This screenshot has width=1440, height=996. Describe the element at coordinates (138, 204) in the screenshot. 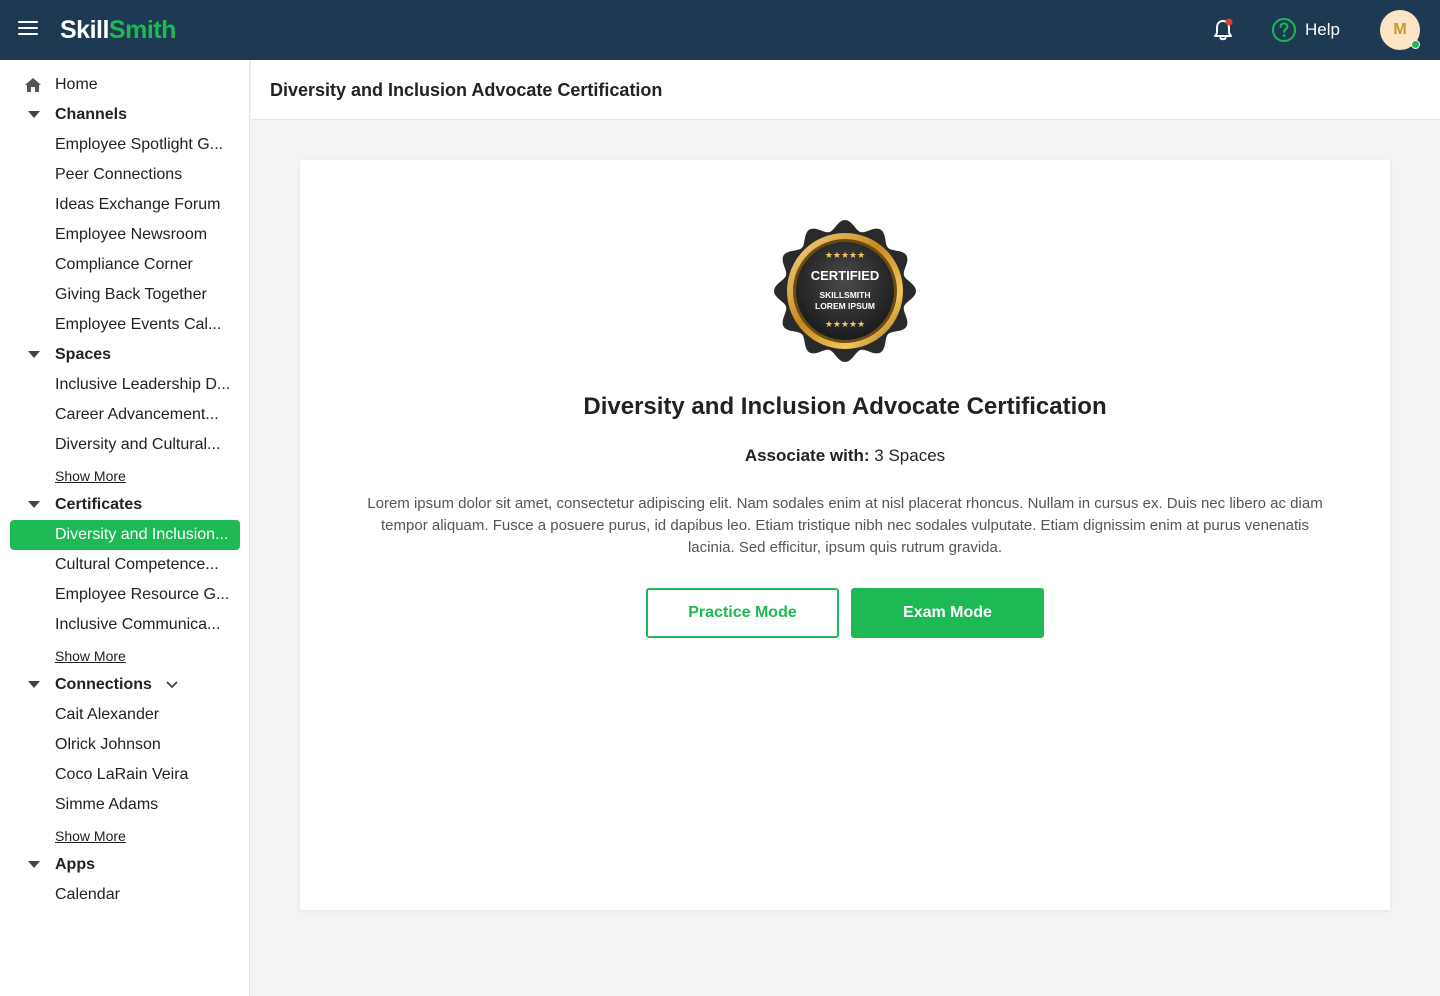

I see `sidebar-item-label: Ideas Exchange Forum` at that location.